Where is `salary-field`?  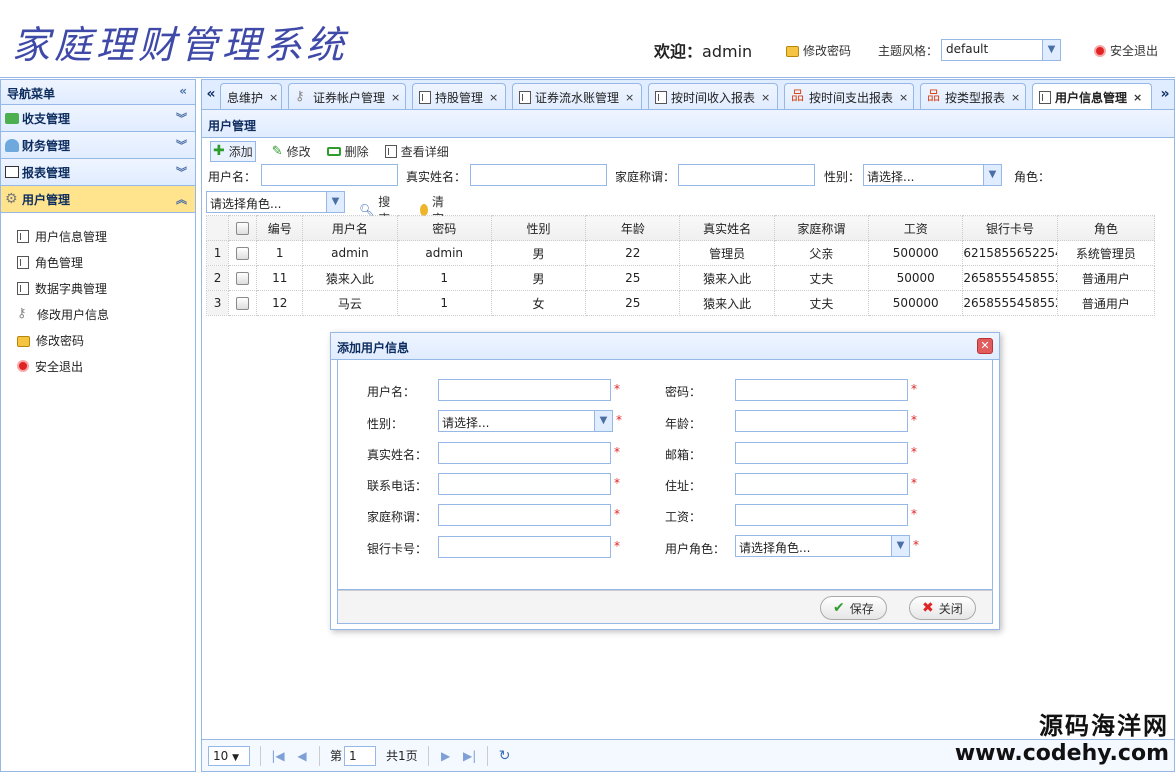
salary-field is located at coordinates (821, 515).